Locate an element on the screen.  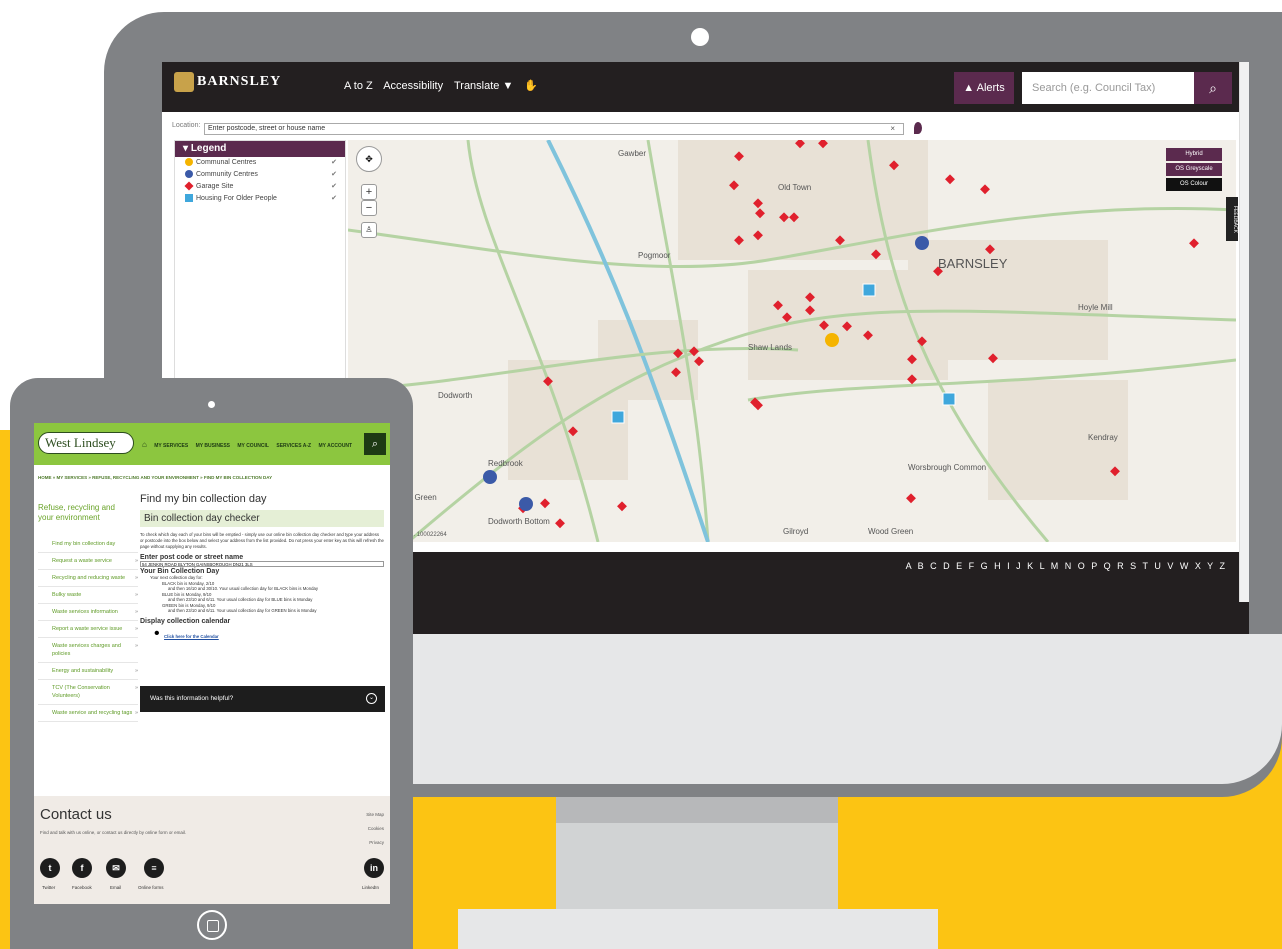
legend-item: Housing For Older People ✔ is located at coordinates (260, 199).